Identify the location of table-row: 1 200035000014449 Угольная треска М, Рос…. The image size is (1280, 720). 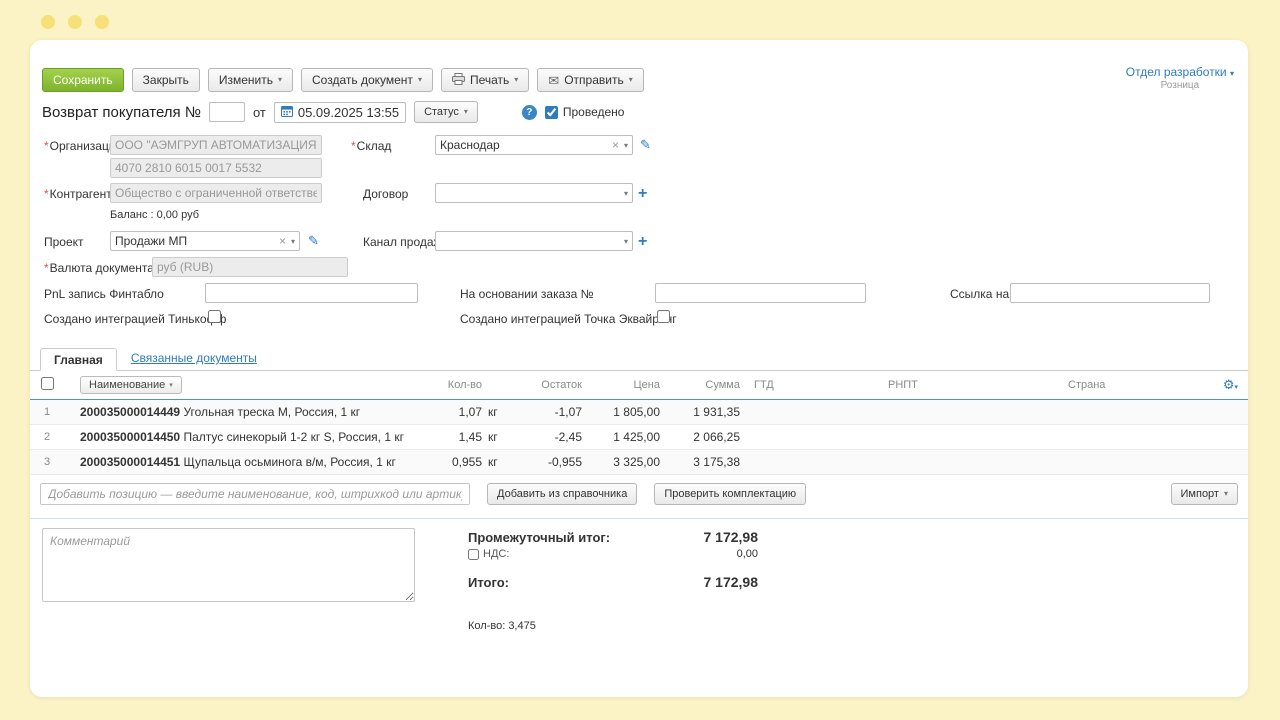
(639, 412).